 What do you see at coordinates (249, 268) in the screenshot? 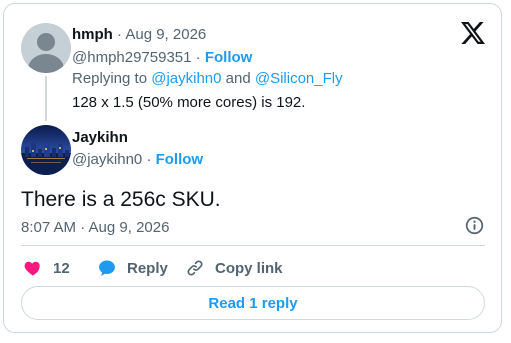
I see `copy-link-label: Copy link` at bounding box center [249, 268].